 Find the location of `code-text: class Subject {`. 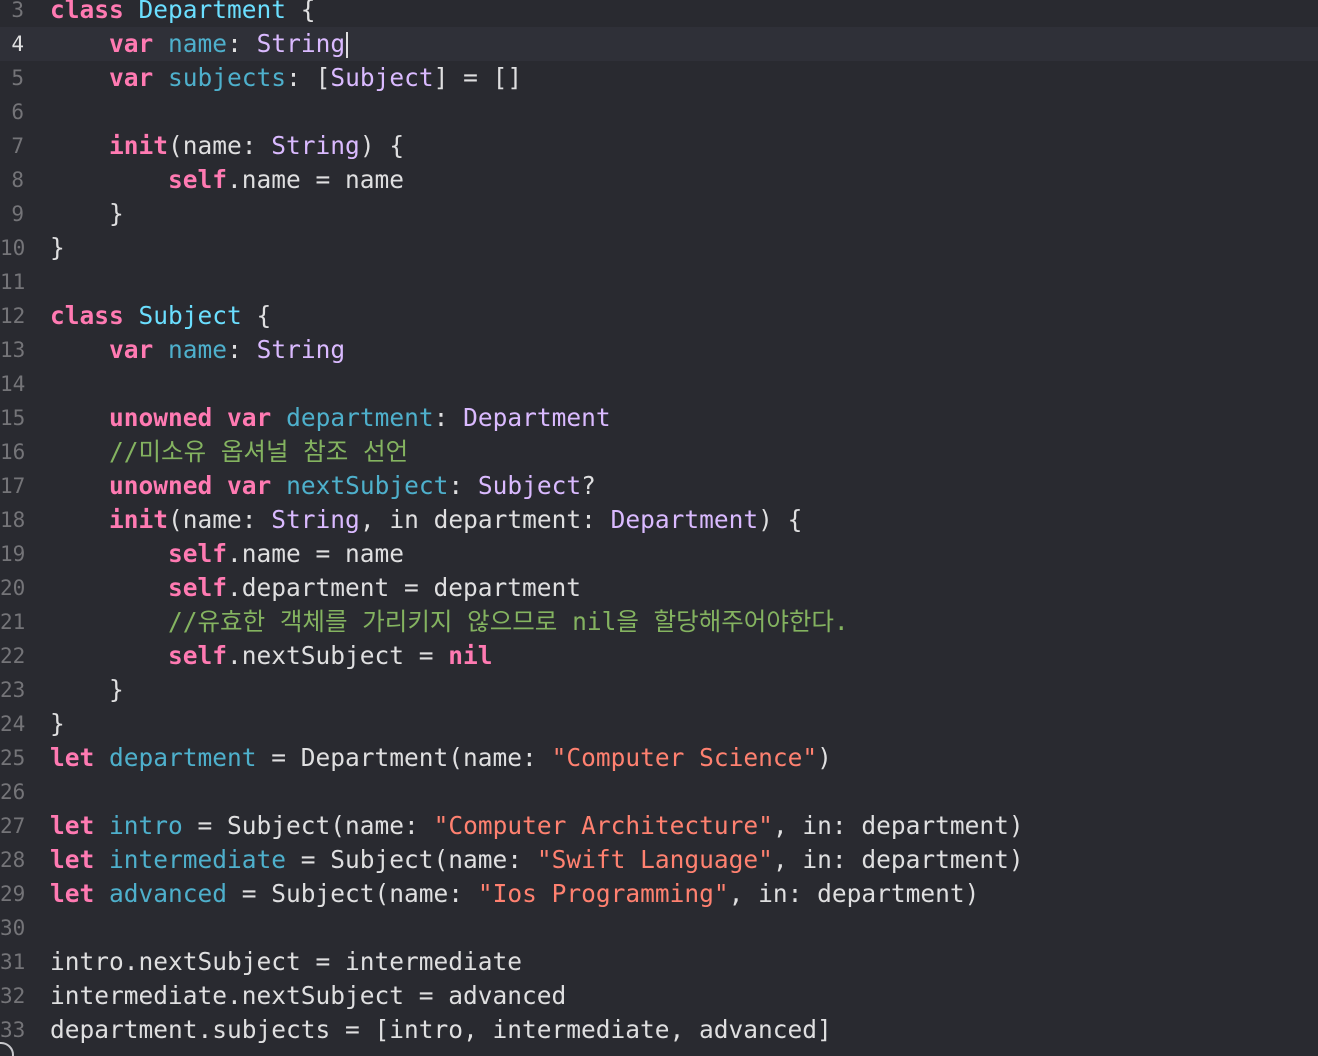

code-text: class Subject { is located at coordinates (160, 316).